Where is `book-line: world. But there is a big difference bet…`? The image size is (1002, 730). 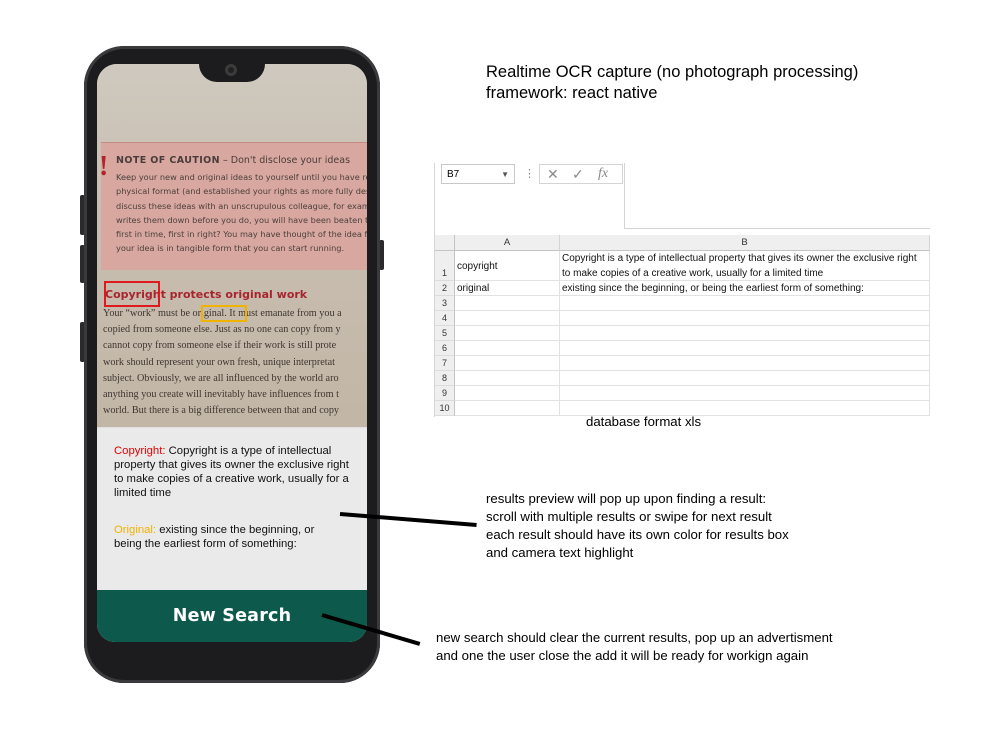
book-line: world. But there is a big difference bet… is located at coordinates (221, 411).